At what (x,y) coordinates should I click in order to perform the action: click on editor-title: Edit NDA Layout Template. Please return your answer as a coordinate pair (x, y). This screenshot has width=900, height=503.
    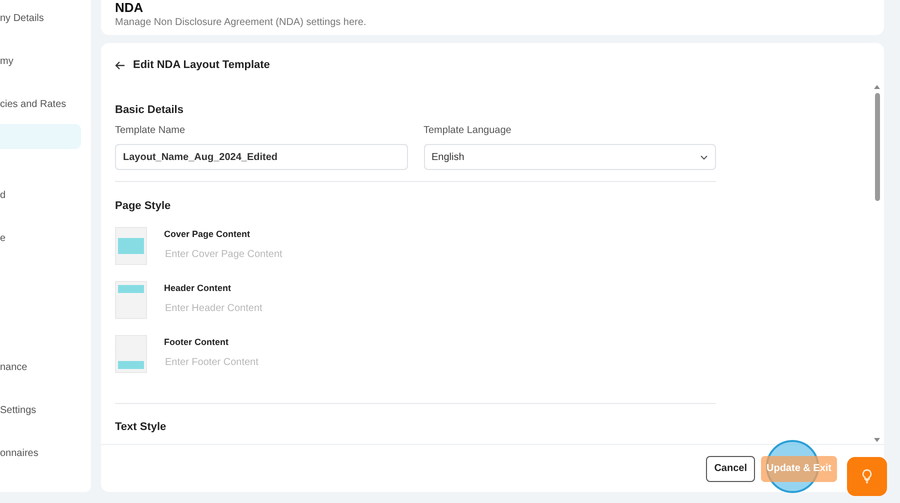
    Looking at the image, I should click on (201, 65).